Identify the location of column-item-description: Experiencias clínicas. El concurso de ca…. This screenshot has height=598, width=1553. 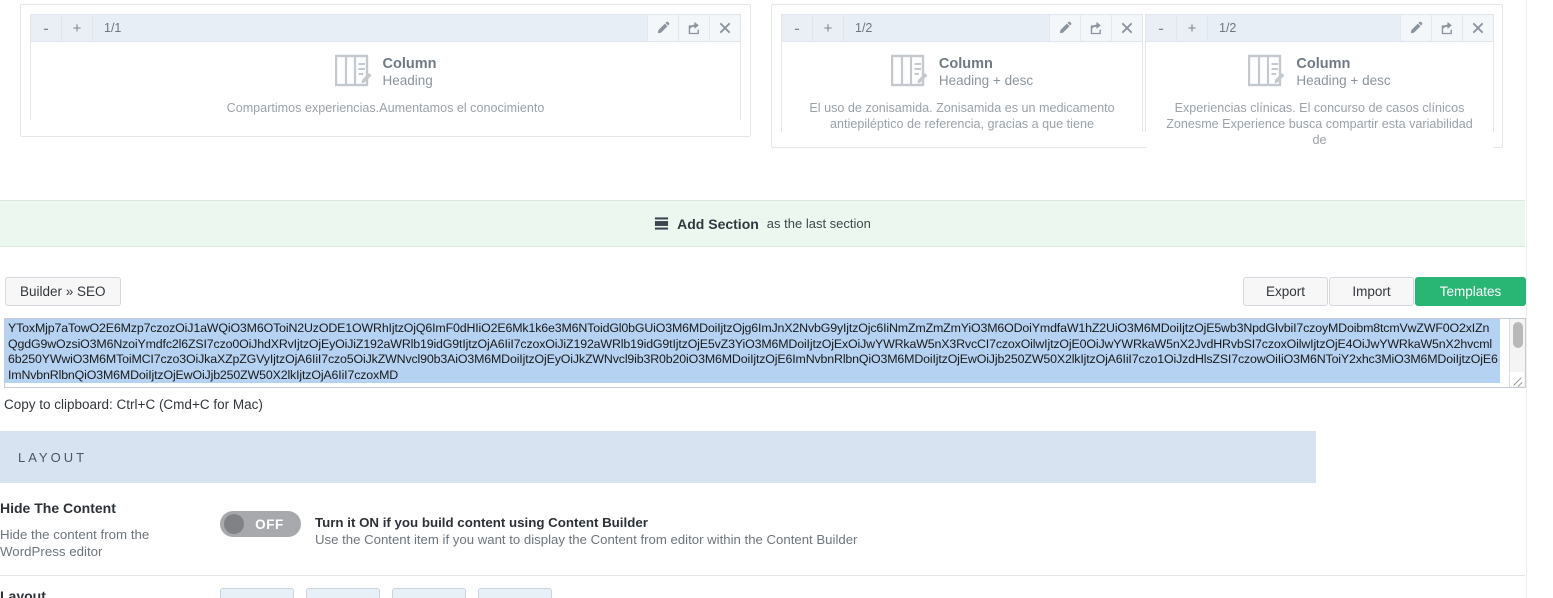
(1319, 124).